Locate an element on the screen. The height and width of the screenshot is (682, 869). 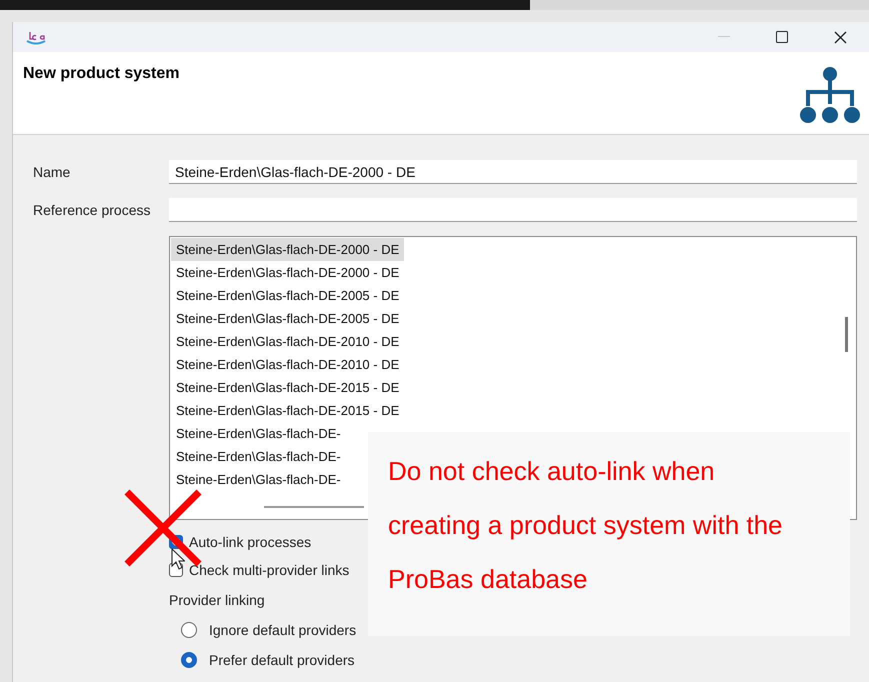
radio-label: Ignore default providers is located at coordinates (282, 630).